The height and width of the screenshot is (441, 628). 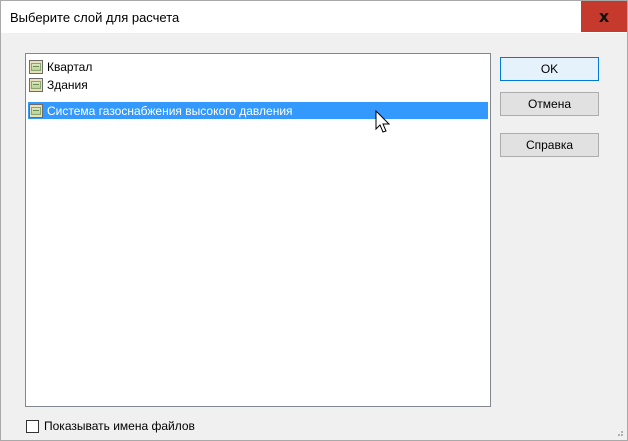 I want to click on list-item-gas-system: Система газоснабжения высокого давления, so click(x=258, y=110).